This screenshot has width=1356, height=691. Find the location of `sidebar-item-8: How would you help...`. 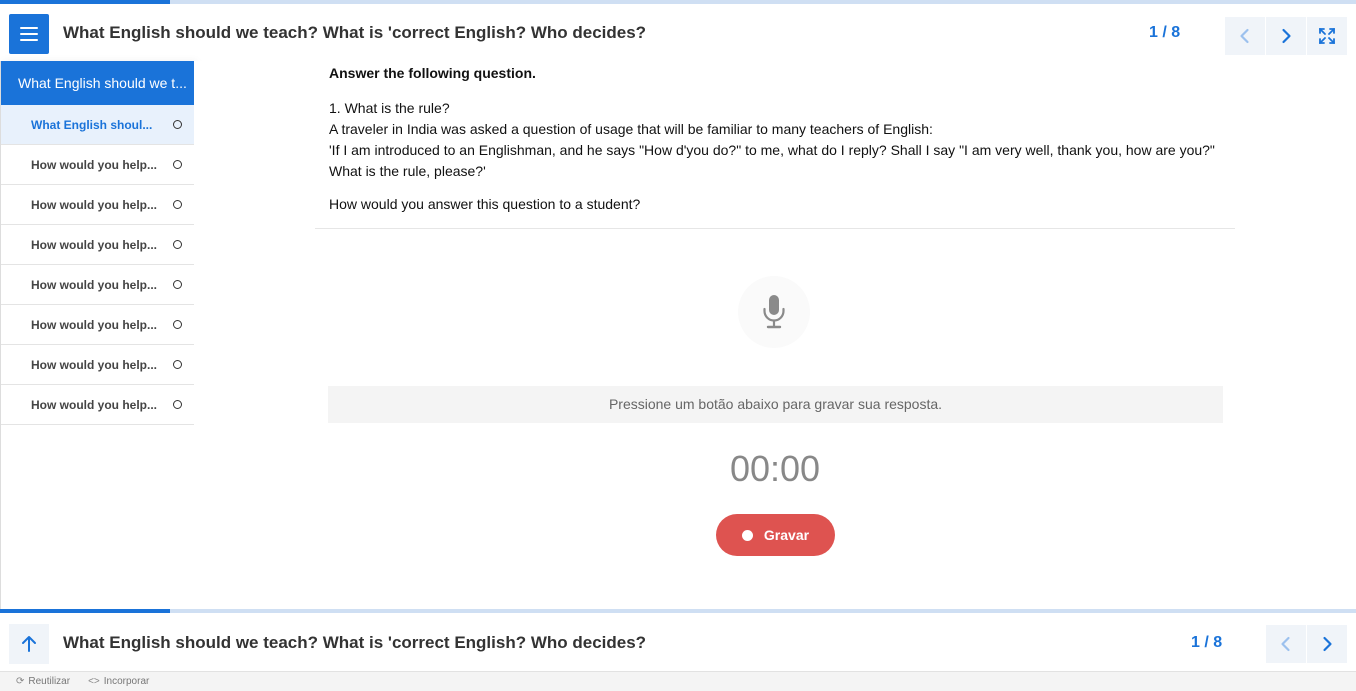

sidebar-item-8: How would you help... is located at coordinates (97, 405).